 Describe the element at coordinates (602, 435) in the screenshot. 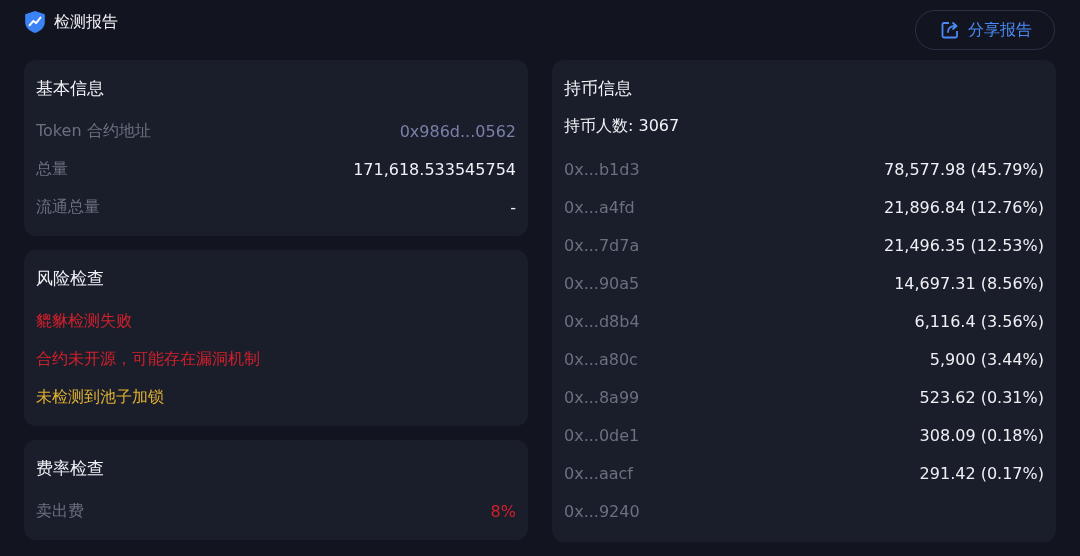

I see `holder-address: 0x...0de1` at that location.